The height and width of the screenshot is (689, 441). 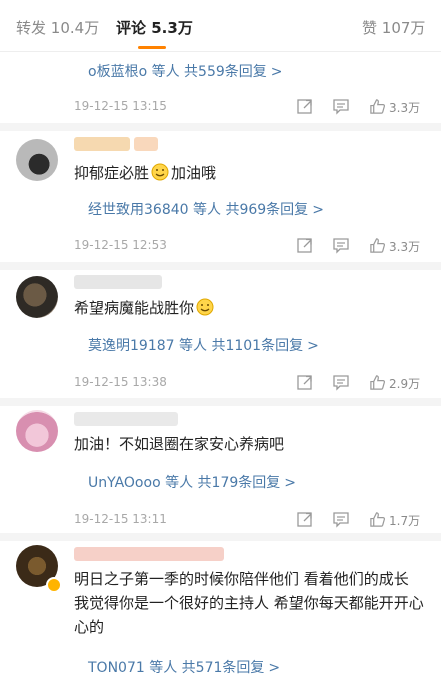 I want to click on comment-text-part: 加油哦, so click(x=194, y=173).